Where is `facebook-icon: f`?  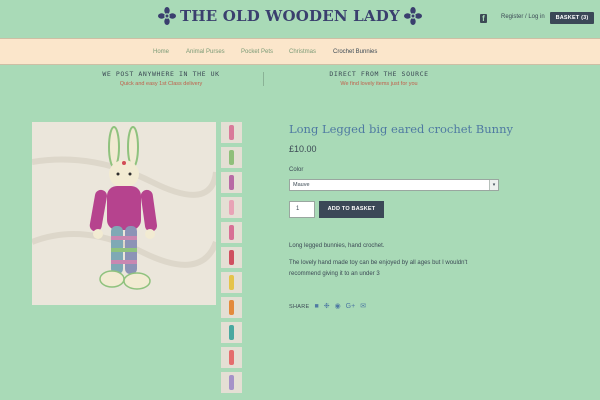 facebook-icon: f is located at coordinates (483, 18).